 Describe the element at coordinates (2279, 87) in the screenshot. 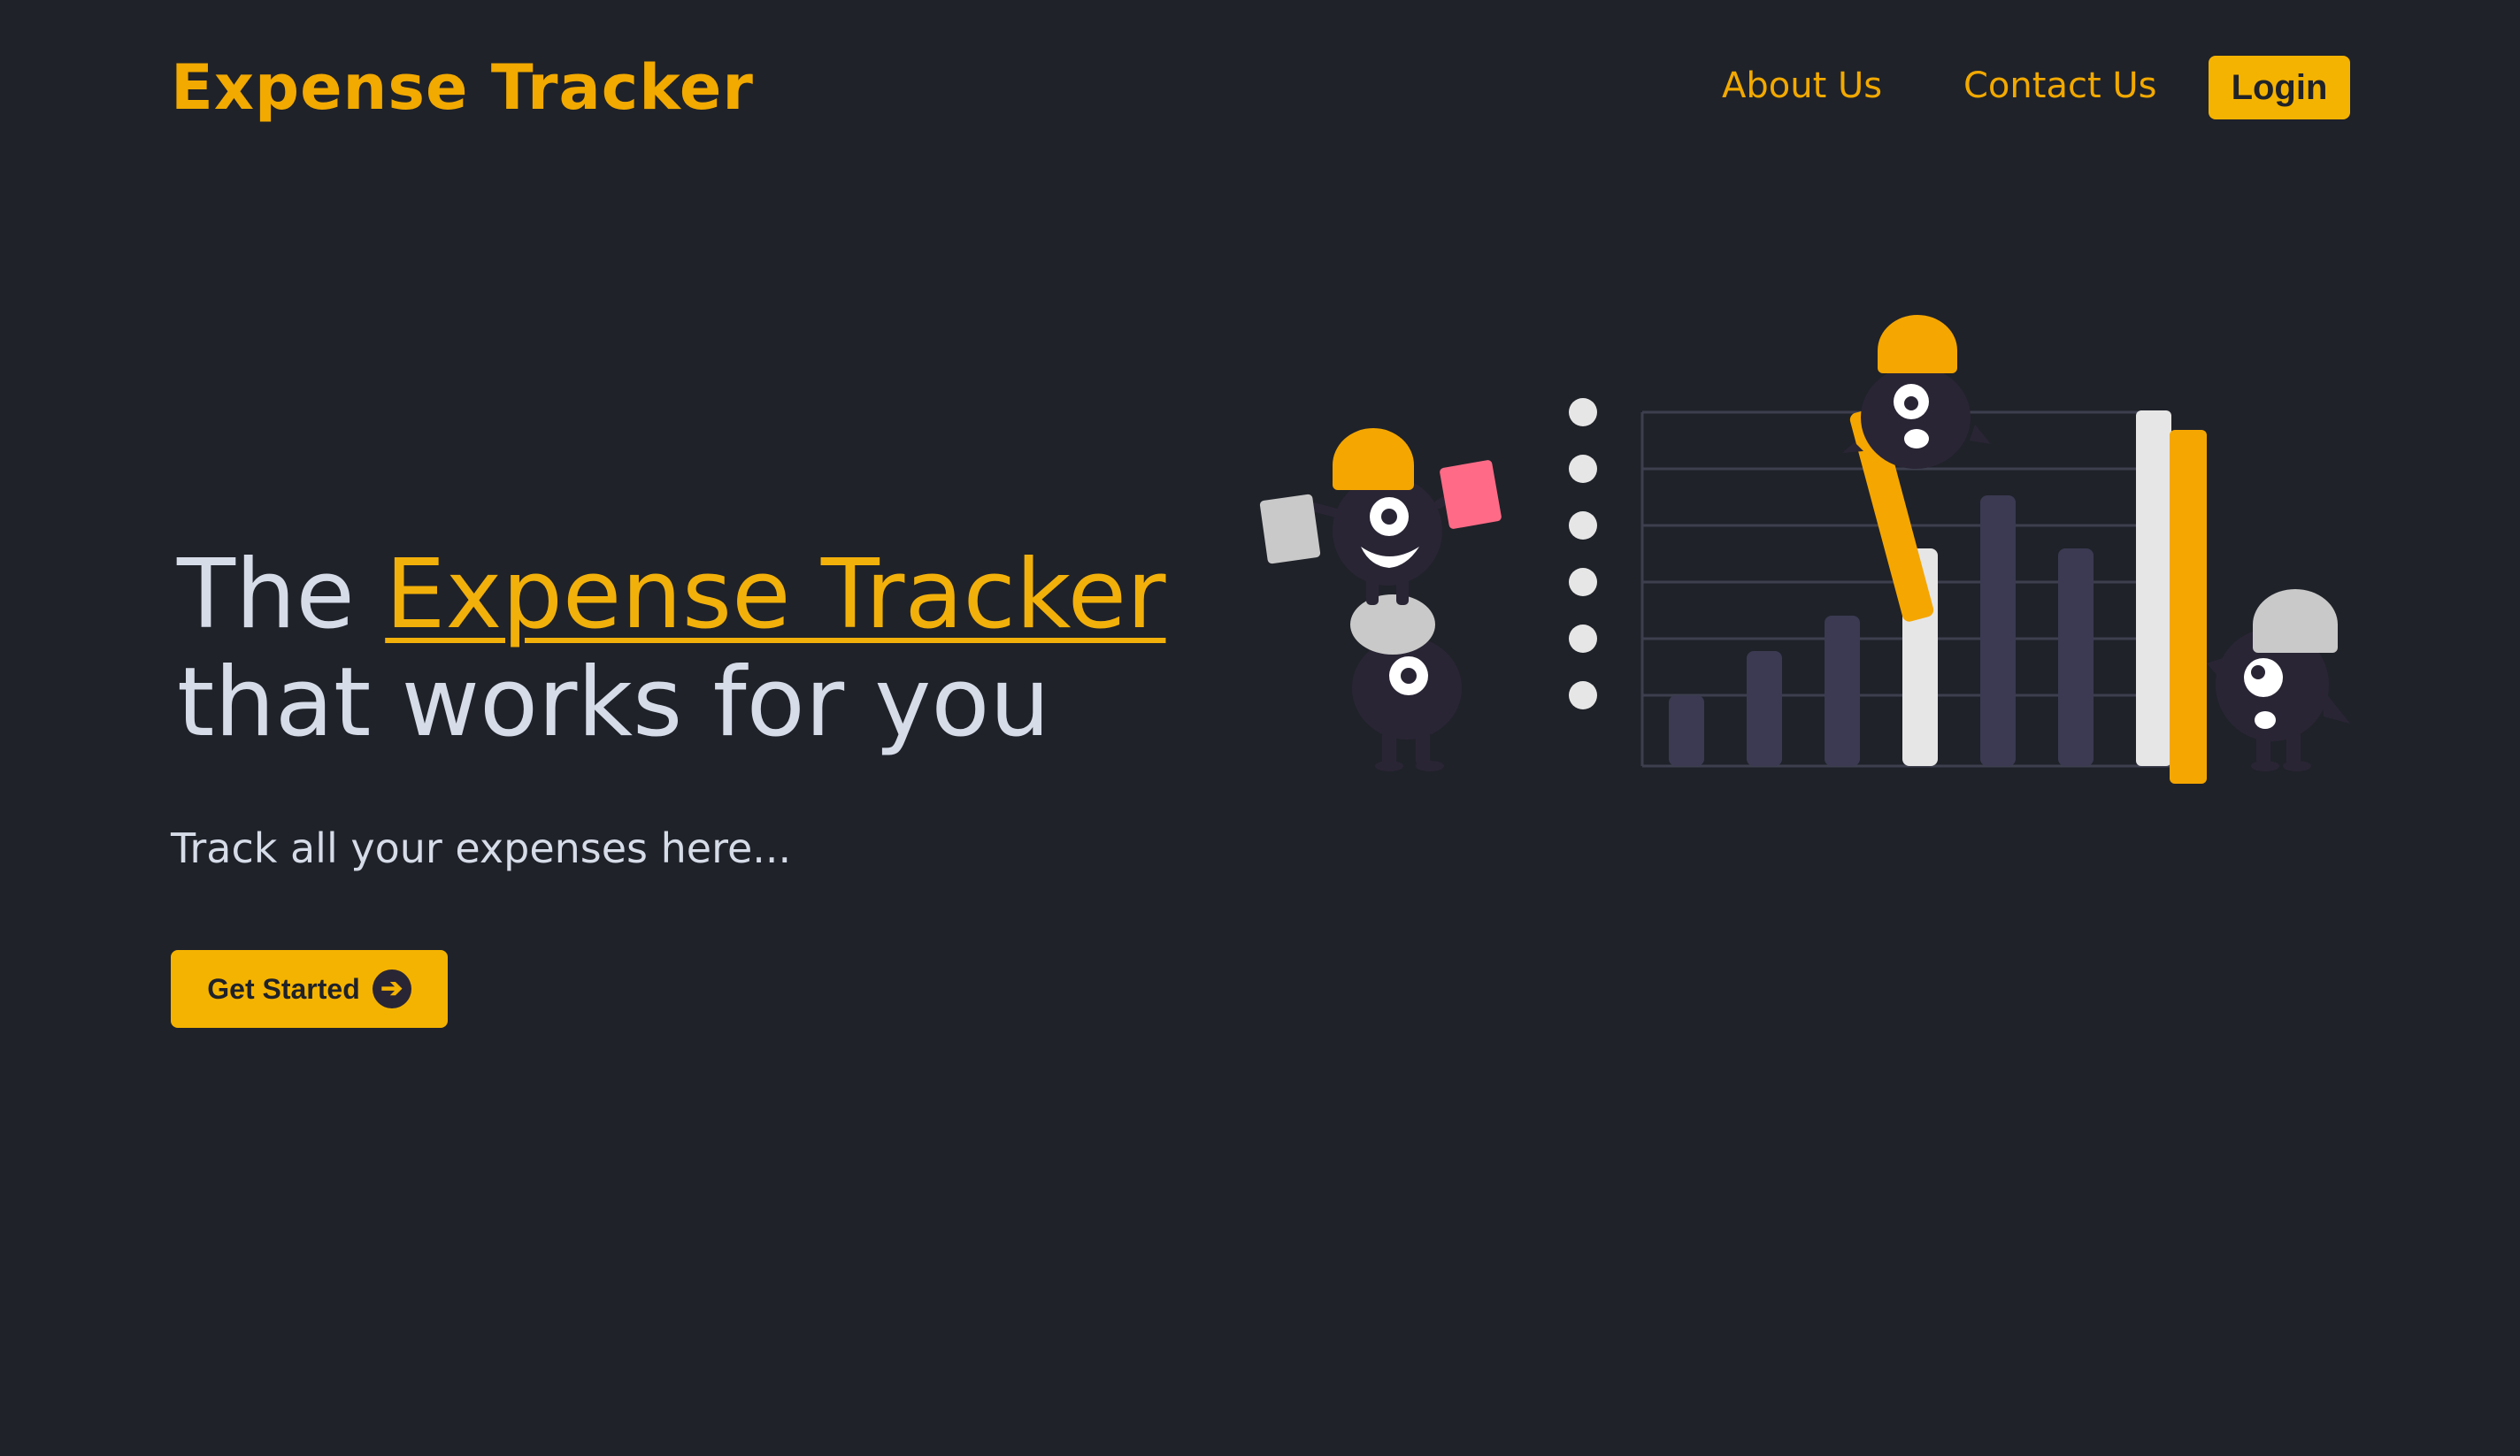

I see `login-button: Login` at that location.